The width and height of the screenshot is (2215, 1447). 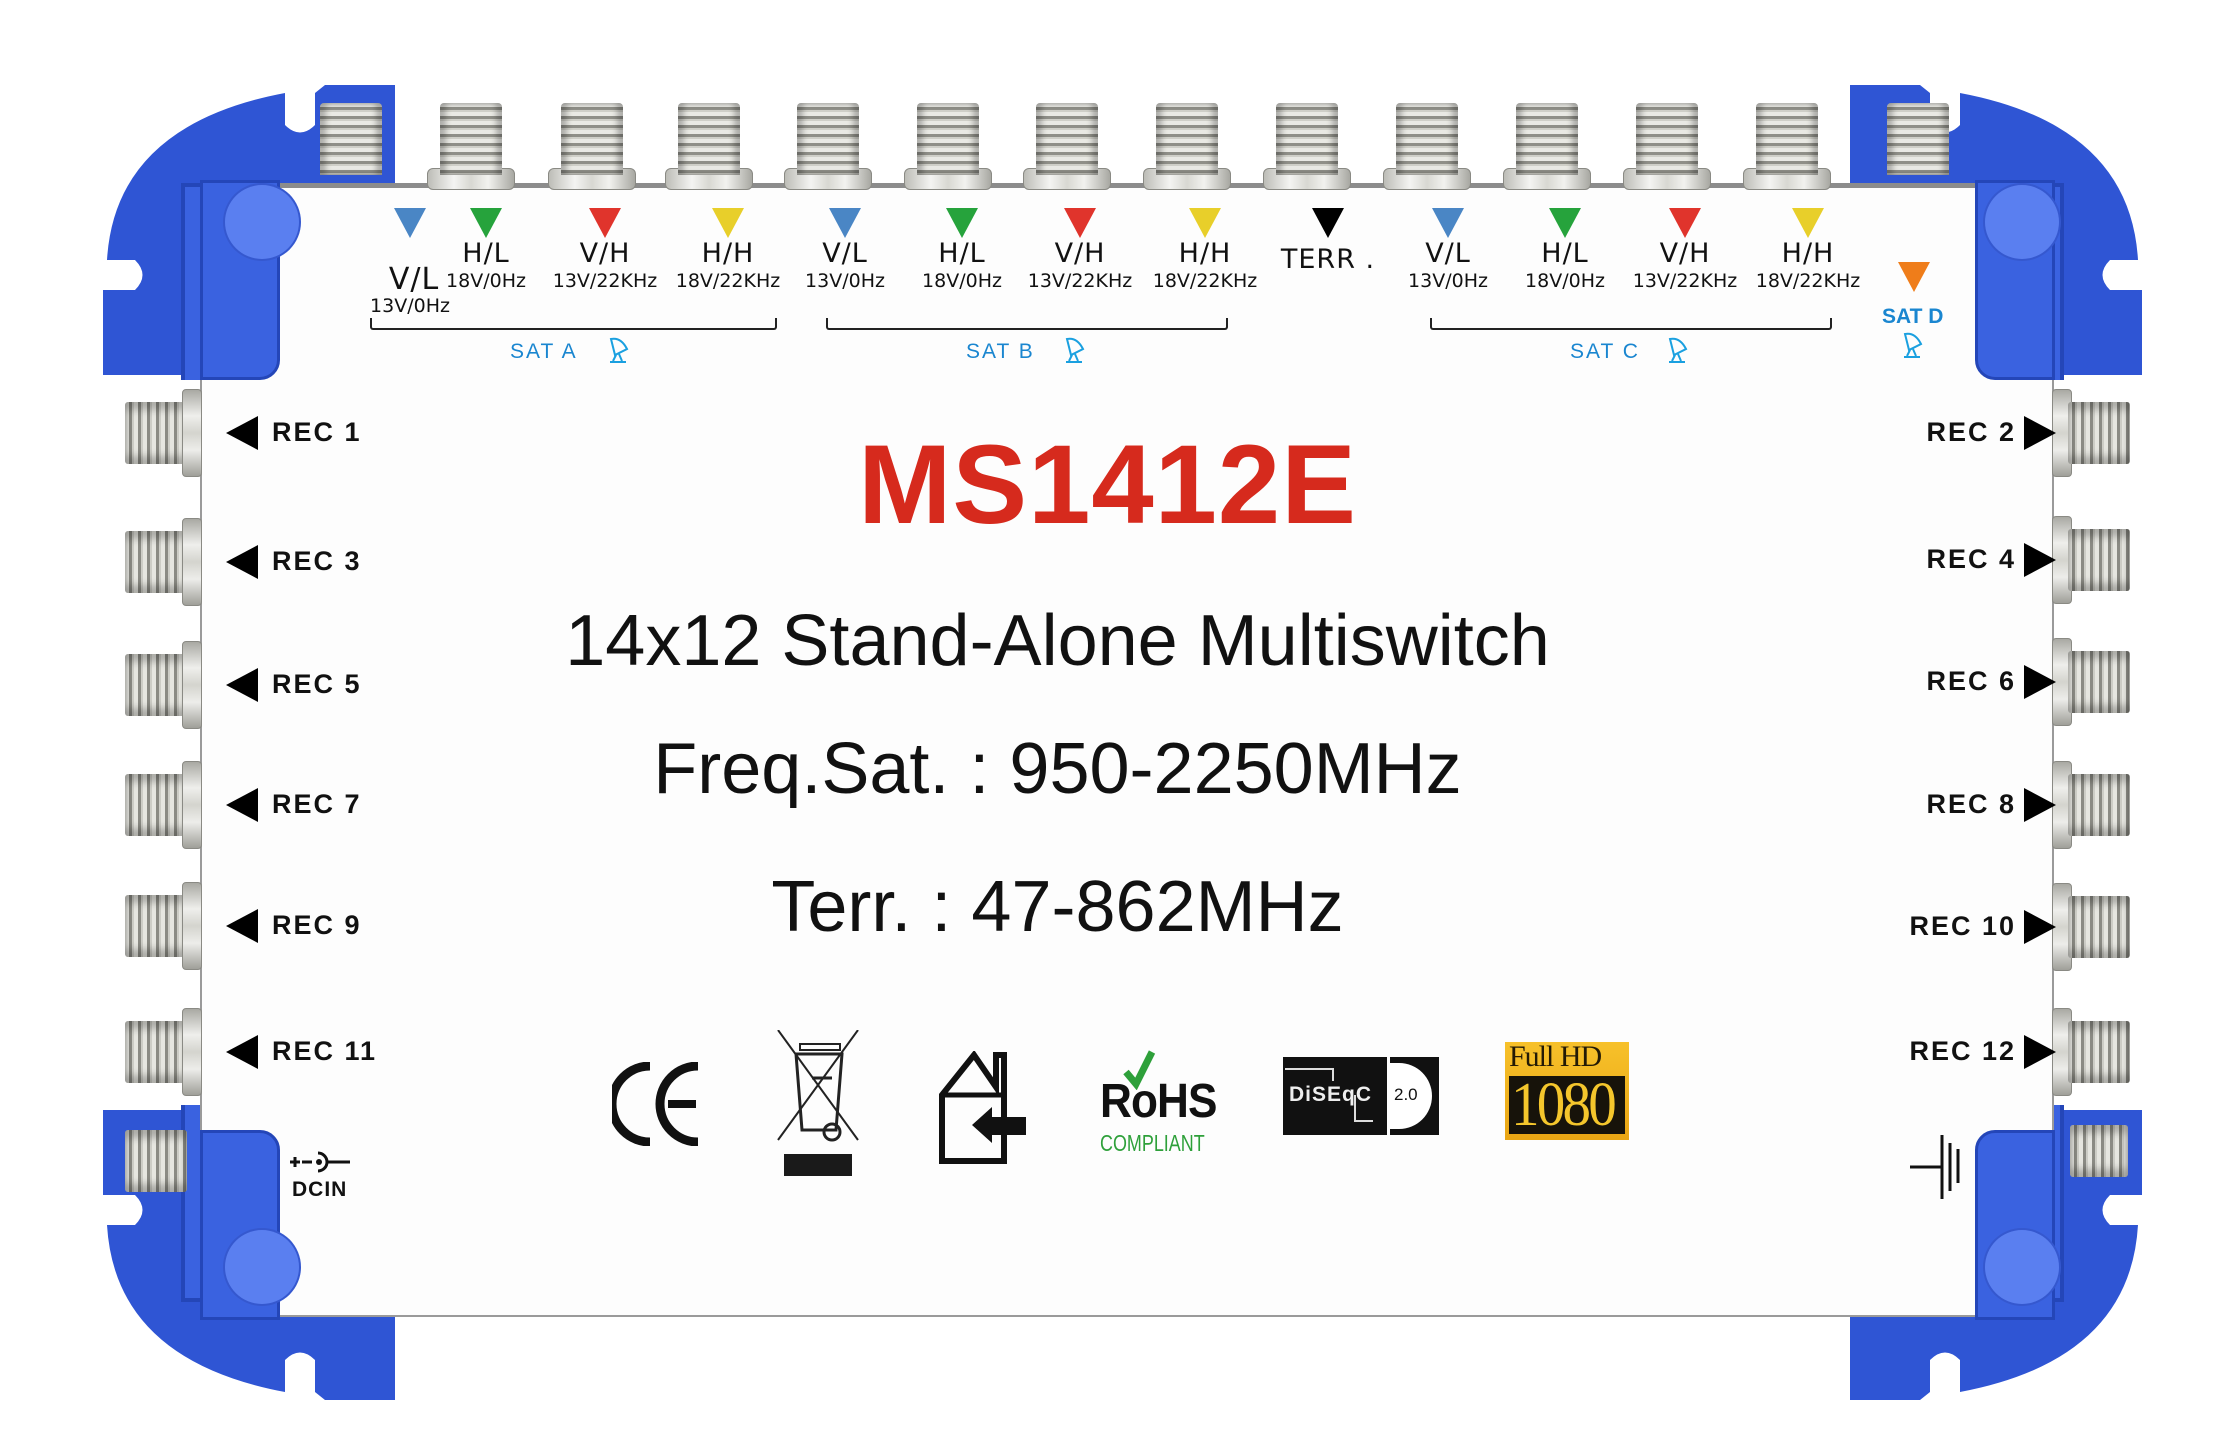 What do you see at coordinates (1057, 641) in the screenshot?
I see `product-description: 14x12 Stand-Alone Multiswitch` at bounding box center [1057, 641].